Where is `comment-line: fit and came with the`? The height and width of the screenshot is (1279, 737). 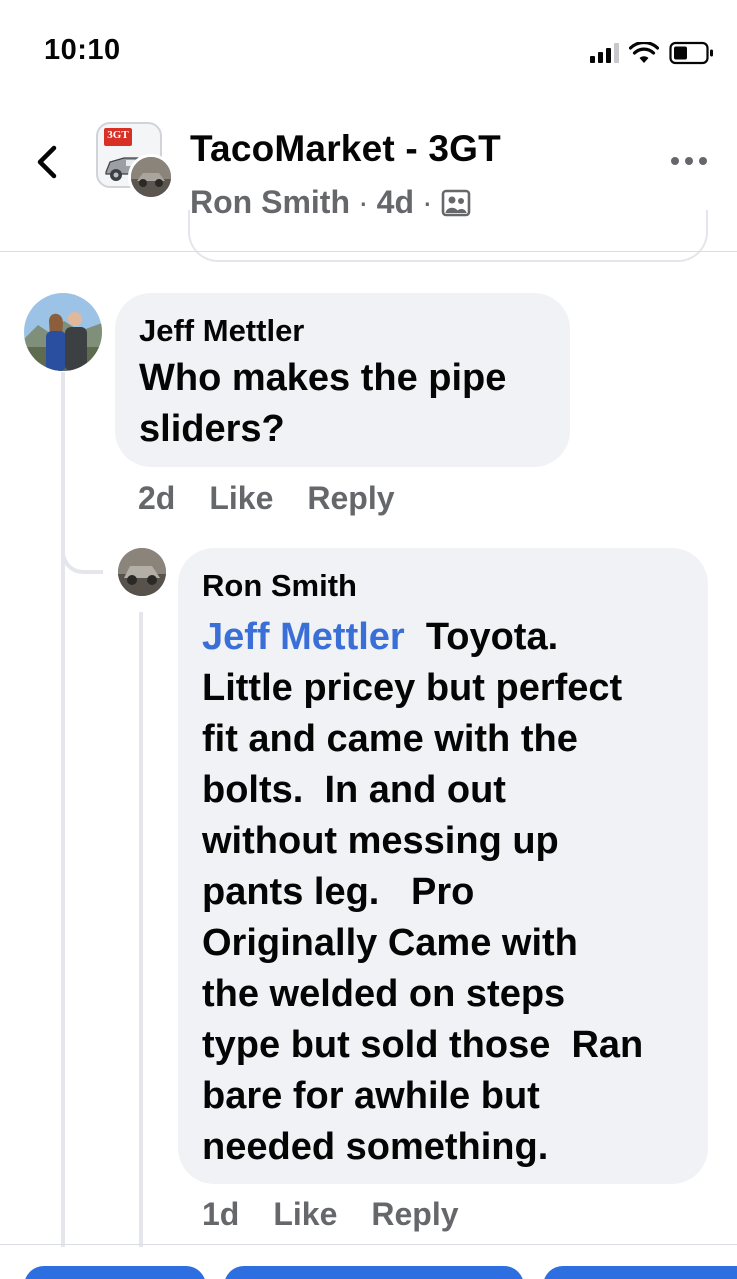 comment-line: fit and came with the is located at coordinates (390, 739).